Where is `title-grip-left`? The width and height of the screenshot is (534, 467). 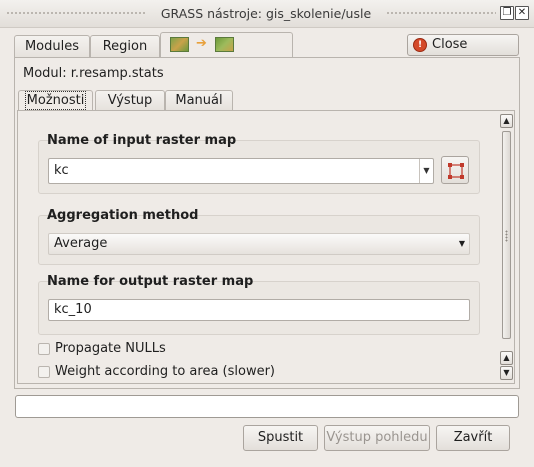 title-grip-left is located at coordinates (76, 13).